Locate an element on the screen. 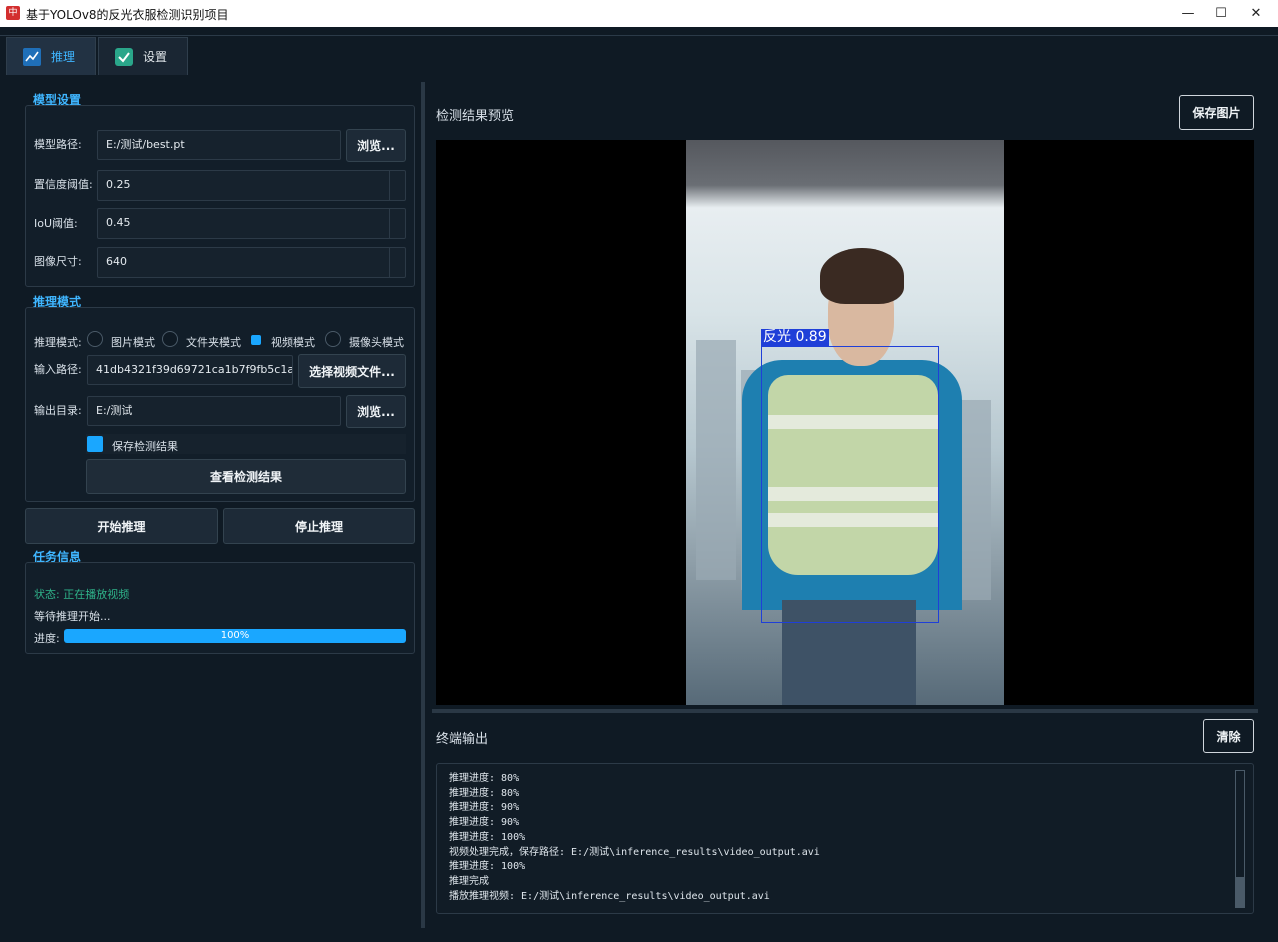  image-mode-label: 图片模式 is located at coordinates (133, 342).